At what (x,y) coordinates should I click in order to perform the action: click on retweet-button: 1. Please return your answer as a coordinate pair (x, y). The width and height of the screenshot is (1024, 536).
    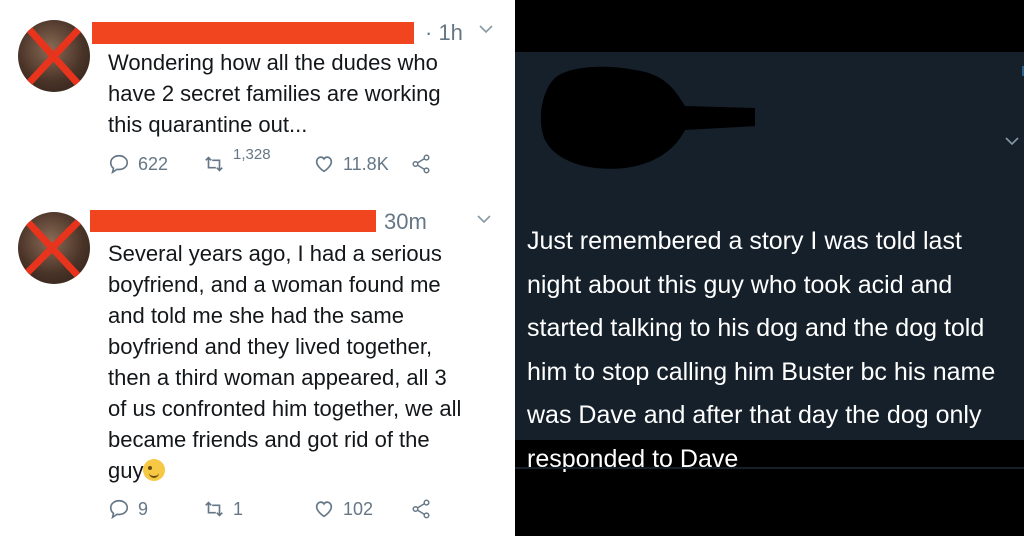
    Looking at the image, I should click on (223, 509).